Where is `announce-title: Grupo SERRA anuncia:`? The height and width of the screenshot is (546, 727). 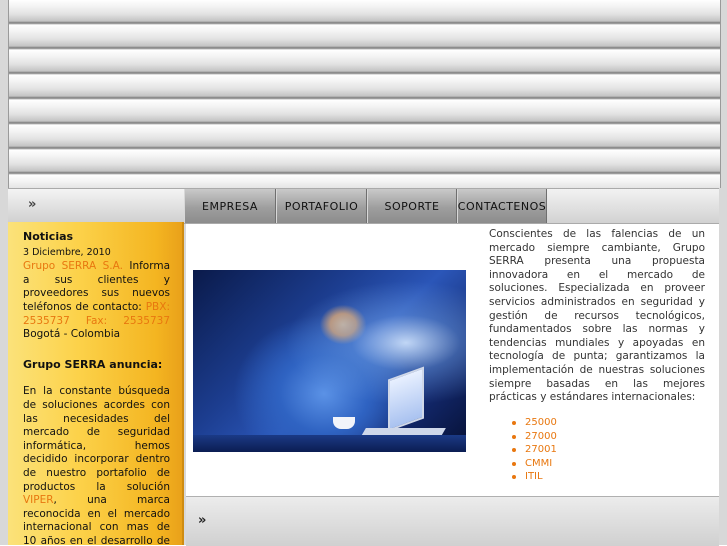 announce-title: Grupo SERRA anuncia: is located at coordinates (93, 364).